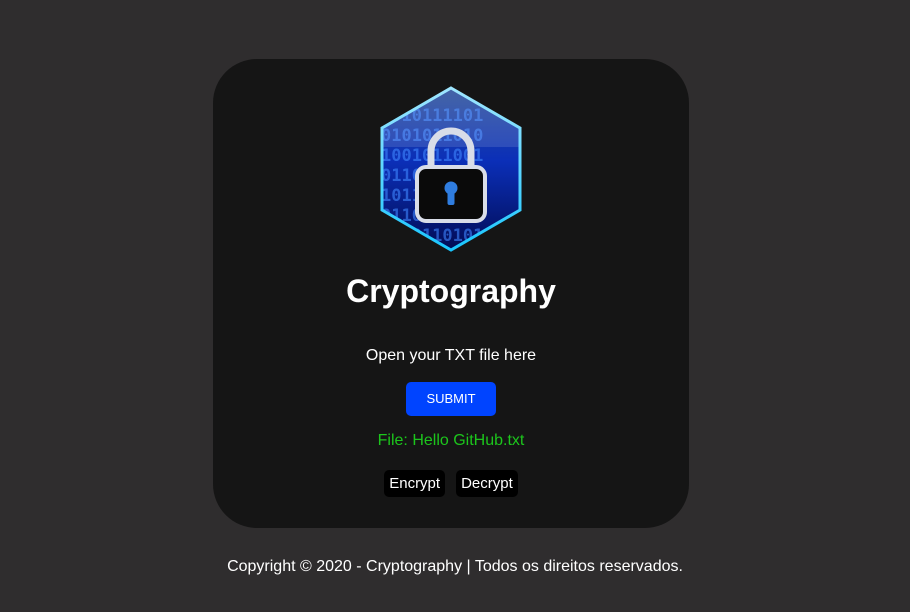 The image size is (910, 612). What do you see at coordinates (451, 291) in the screenshot?
I see `page-title: Cryptography` at bounding box center [451, 291].